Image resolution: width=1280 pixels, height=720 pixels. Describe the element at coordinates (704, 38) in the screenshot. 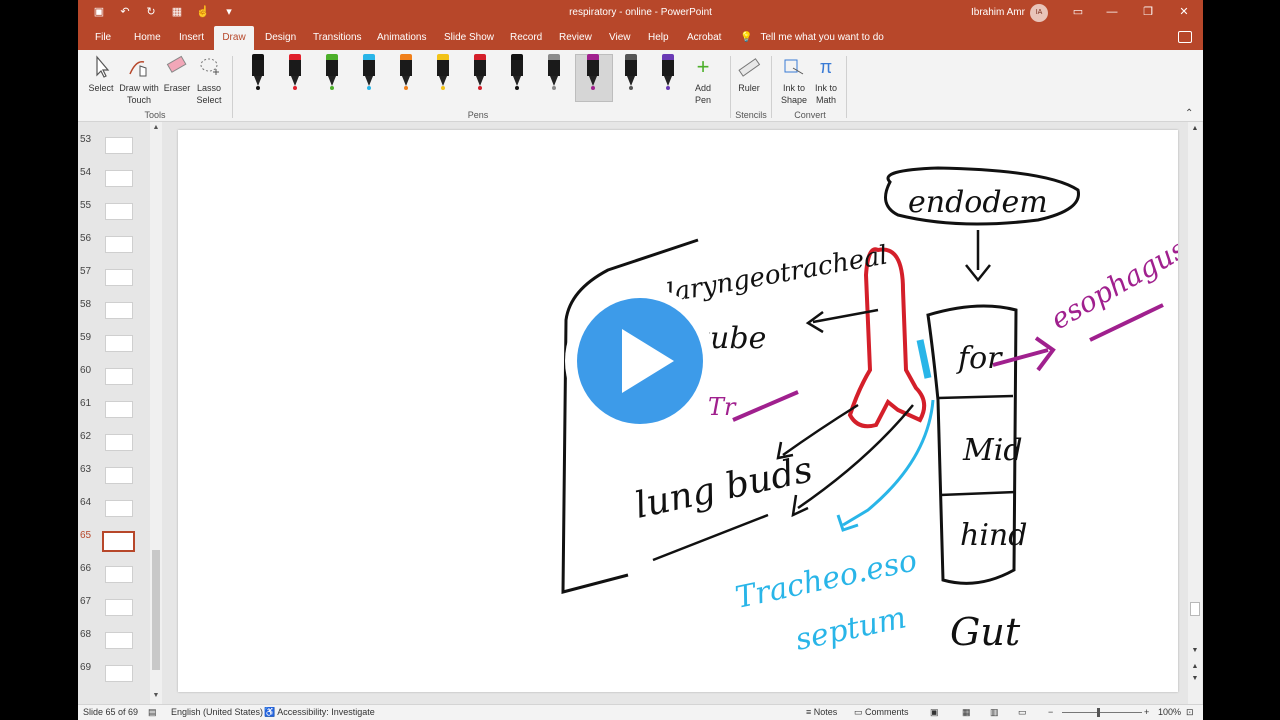

I see `tab-acrobat: Acrobat` at that location.